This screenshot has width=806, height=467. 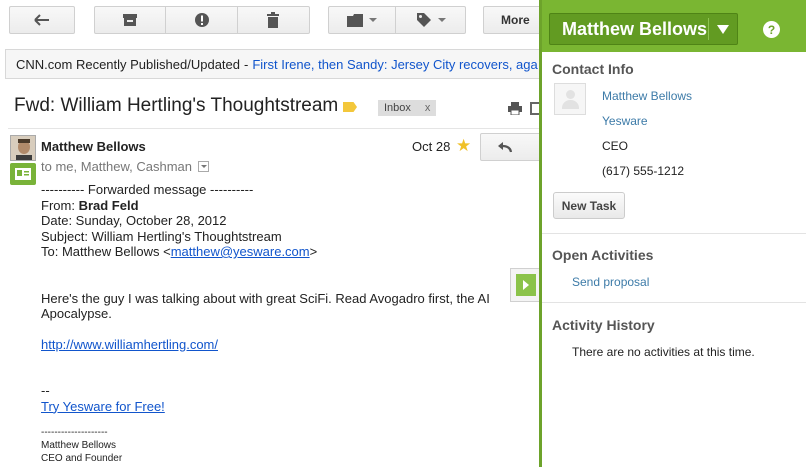 I want to click on delete-button, so click(x=273, y=20).